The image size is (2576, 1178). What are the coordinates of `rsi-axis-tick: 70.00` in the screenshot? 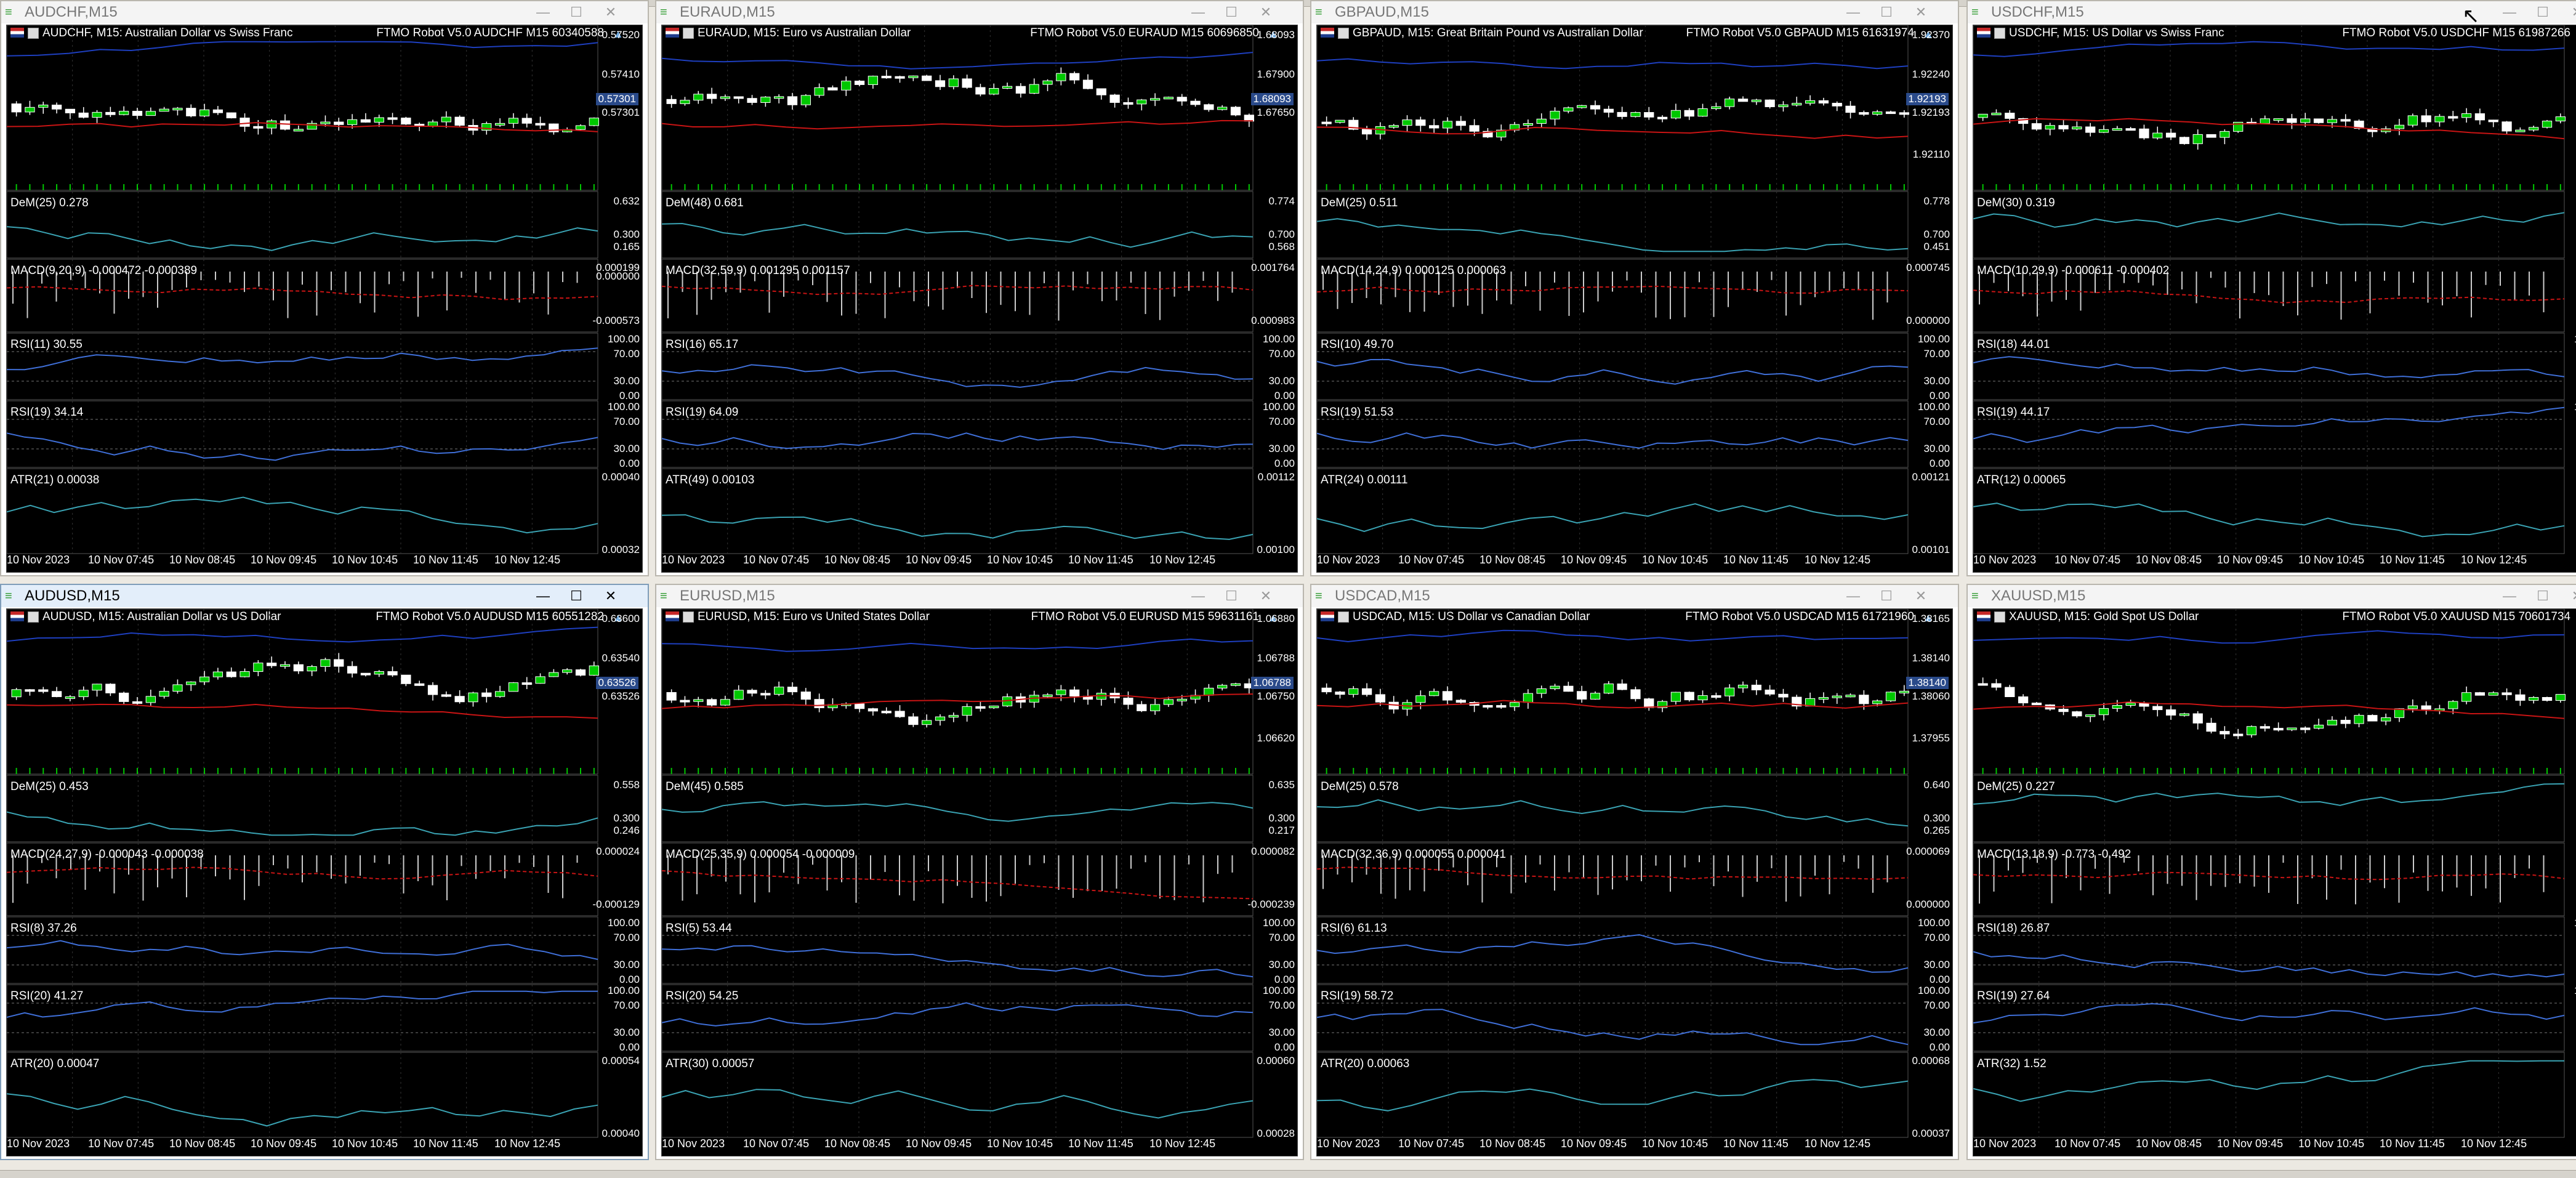 It's located at (626, 937).